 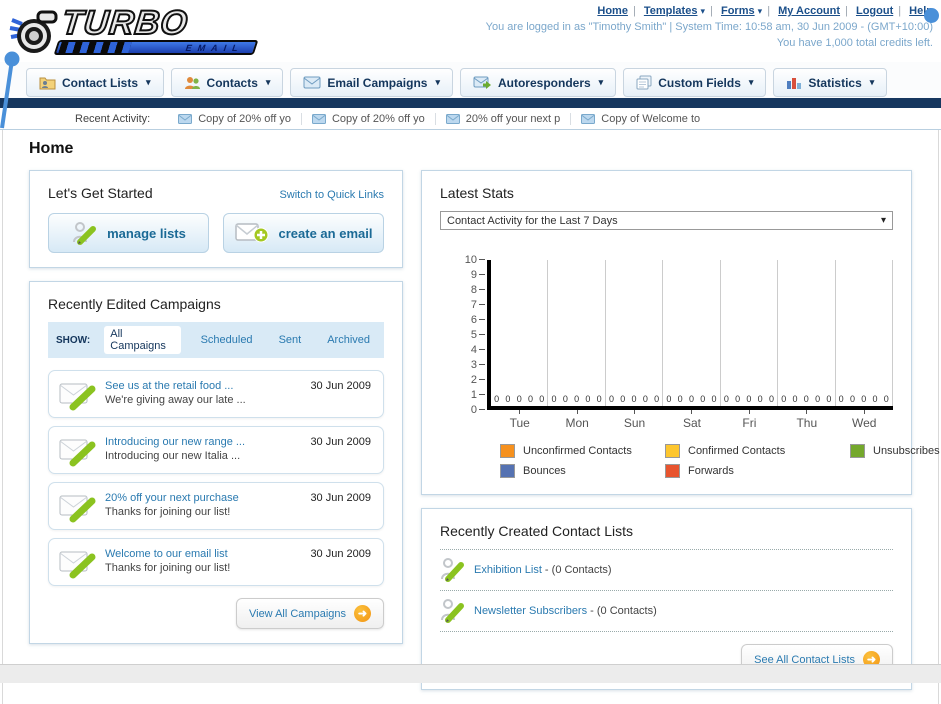 I want to click on top-link-forms: Forms, so click(x=738, y=11).